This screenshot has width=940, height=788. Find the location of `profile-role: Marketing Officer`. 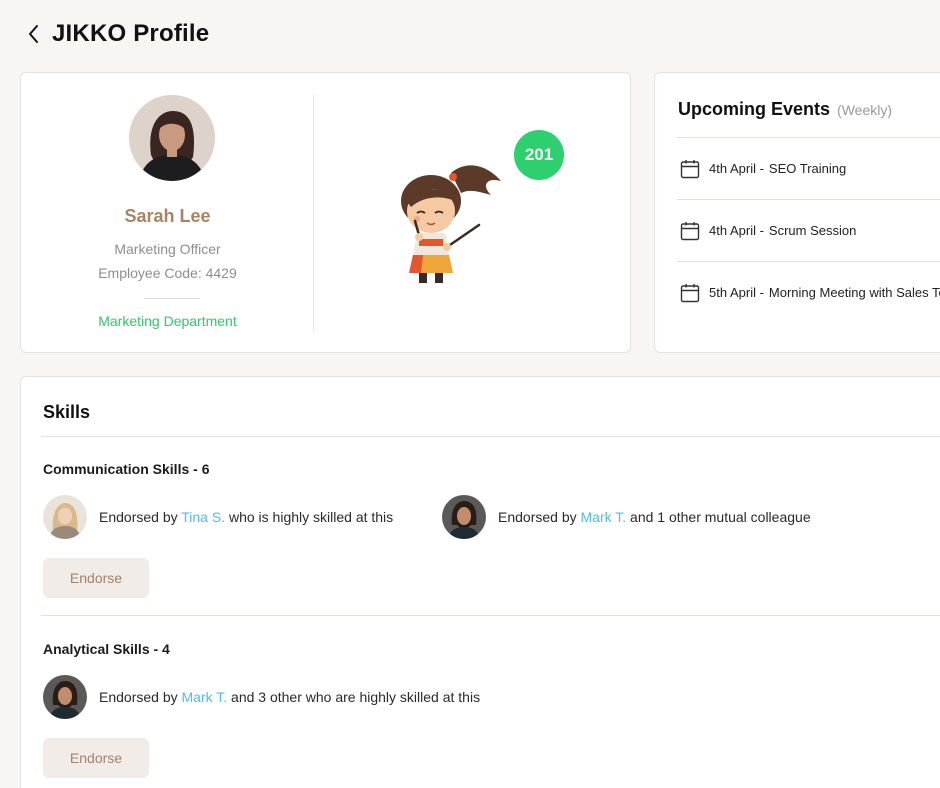

profile-role: Marketing Officer is located at coordinates (167, 249).